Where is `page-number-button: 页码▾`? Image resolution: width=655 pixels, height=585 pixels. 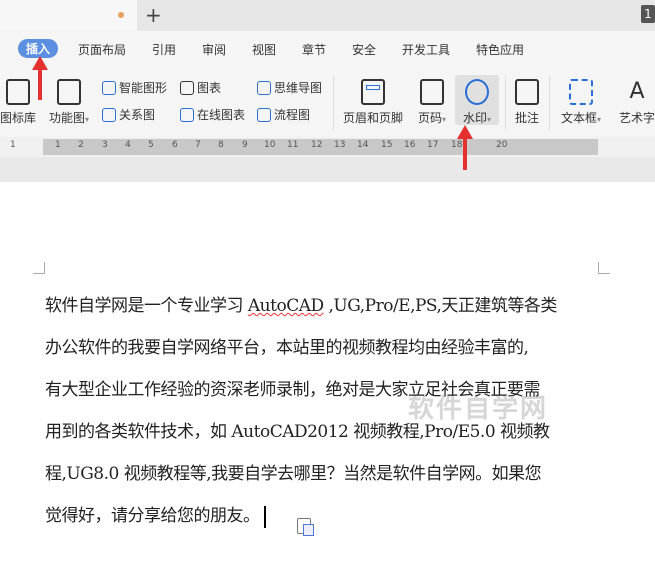
page-number-button: 页码▾ is located at coordinates (432, 102).